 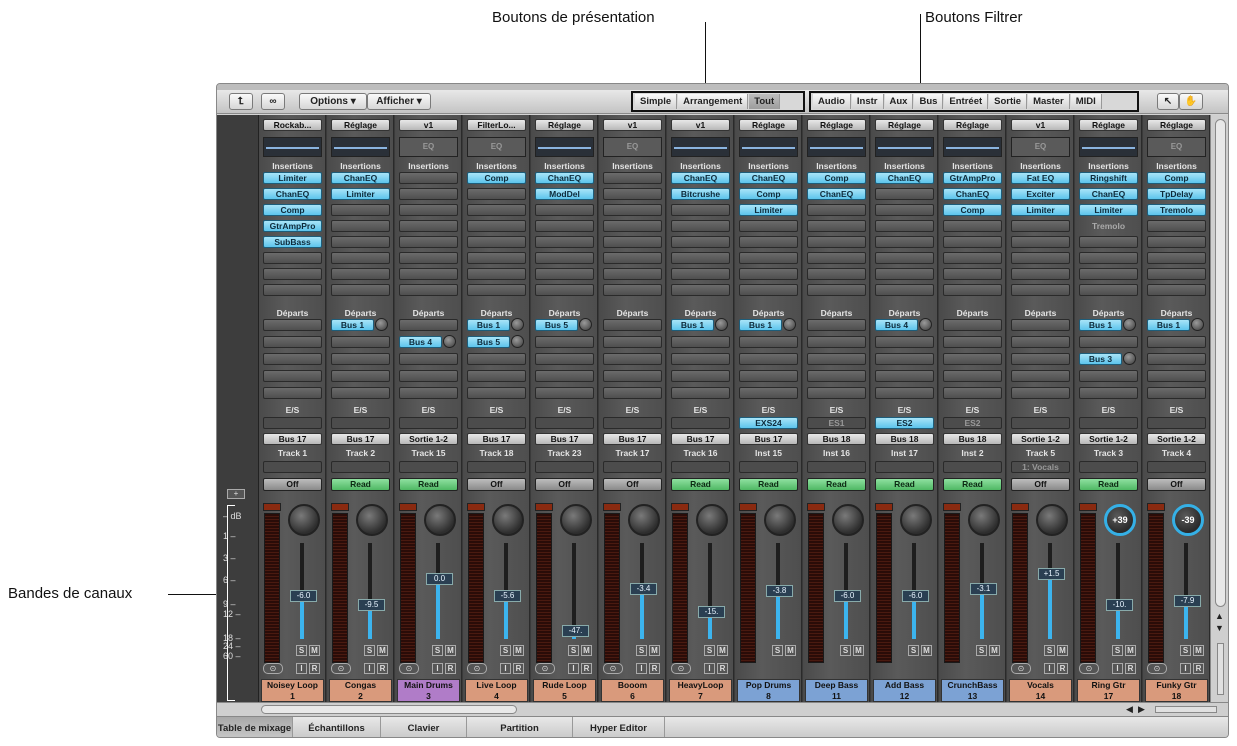 What do you see at coordinates (382, 668) in the screenshot?
I see `record-enable-button: R` at bounding box center [382, 668].